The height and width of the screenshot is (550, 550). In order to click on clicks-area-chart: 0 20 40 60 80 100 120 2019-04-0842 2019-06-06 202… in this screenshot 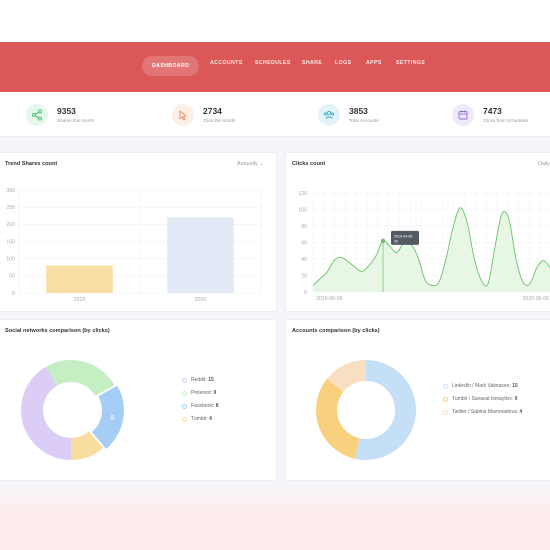, I will do `click(424, 246)`.